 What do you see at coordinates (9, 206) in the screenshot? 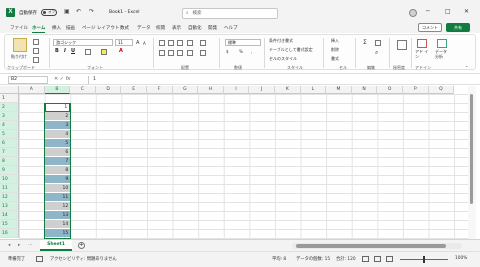
I see `row-header: 13` at bounding box center [9, 206].